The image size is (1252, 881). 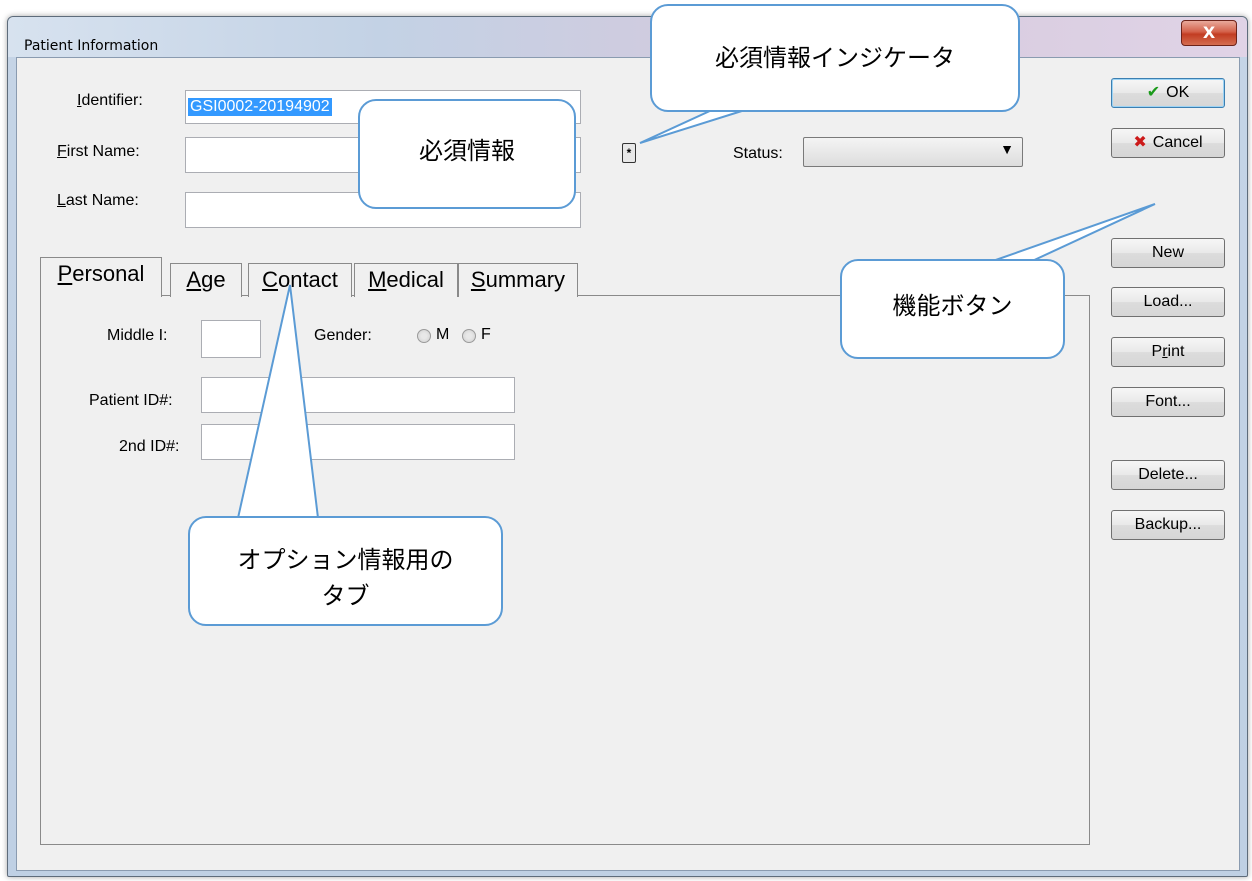 I want to click on callout-function-buttons: 機能ボタン, so click(x=952, y=309).